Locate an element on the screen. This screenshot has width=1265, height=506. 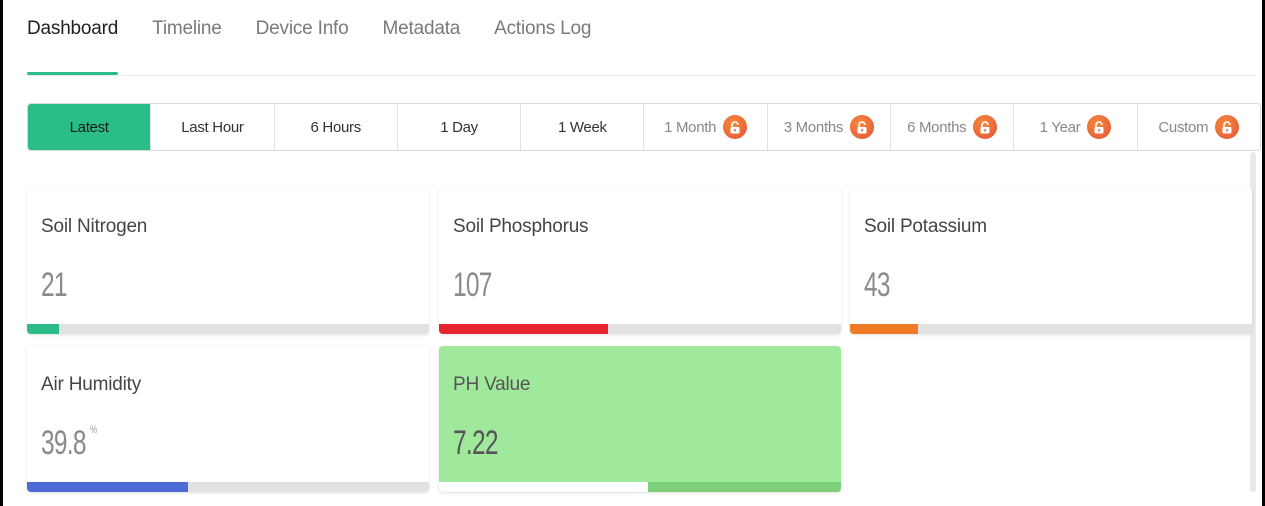
range-1-day: 1 Day is located at coordinates (460, 127).